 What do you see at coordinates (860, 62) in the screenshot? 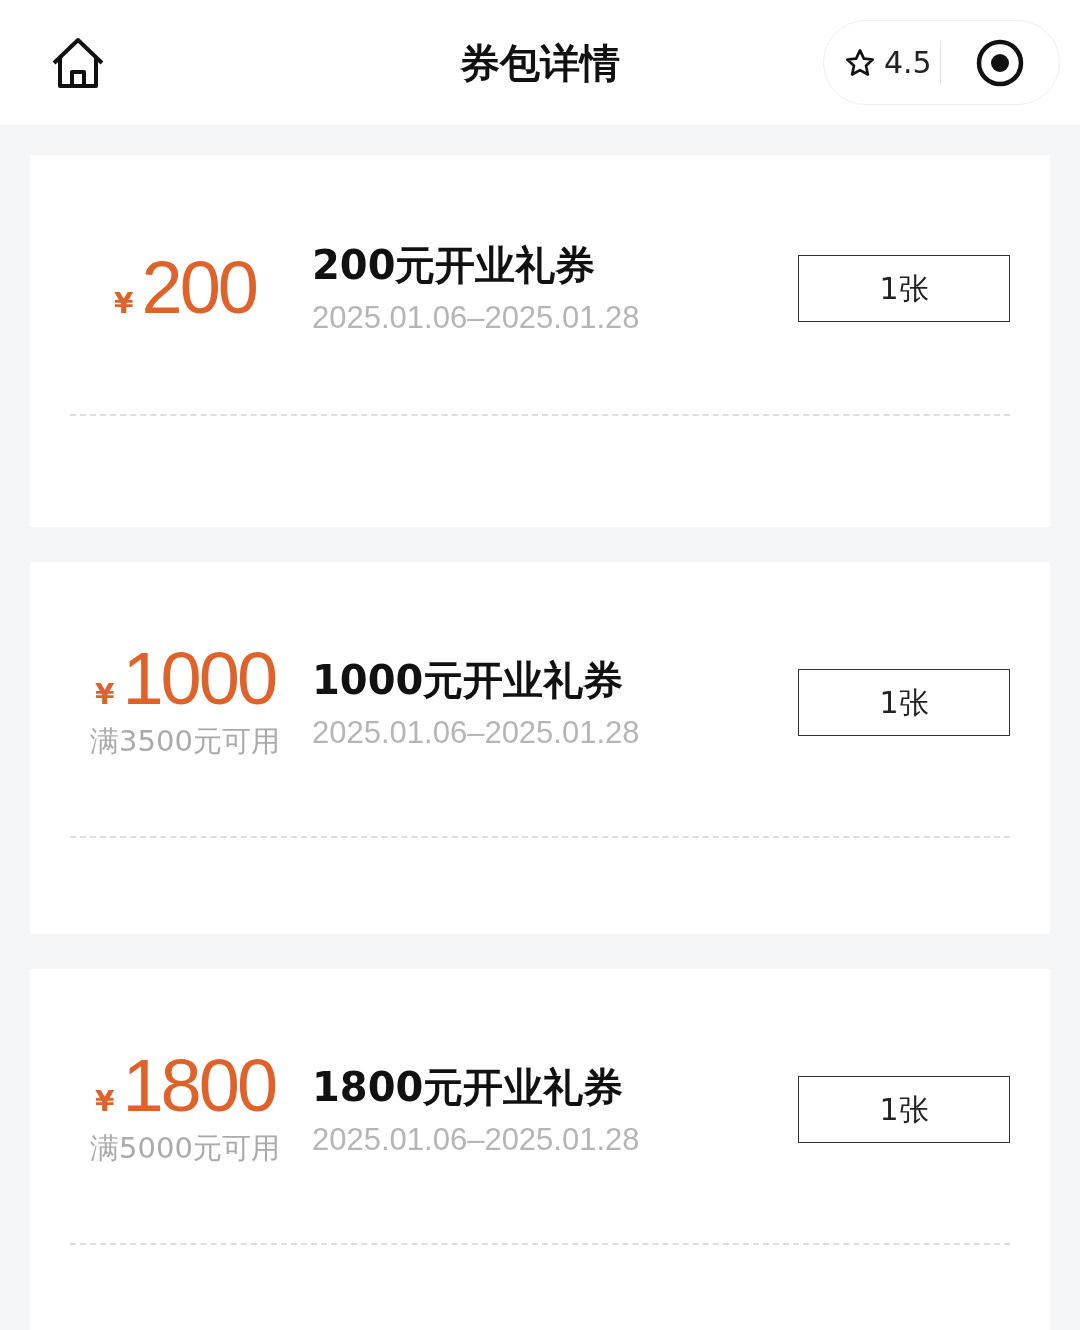
I see `star-icon` at bounding box center [860, 62].